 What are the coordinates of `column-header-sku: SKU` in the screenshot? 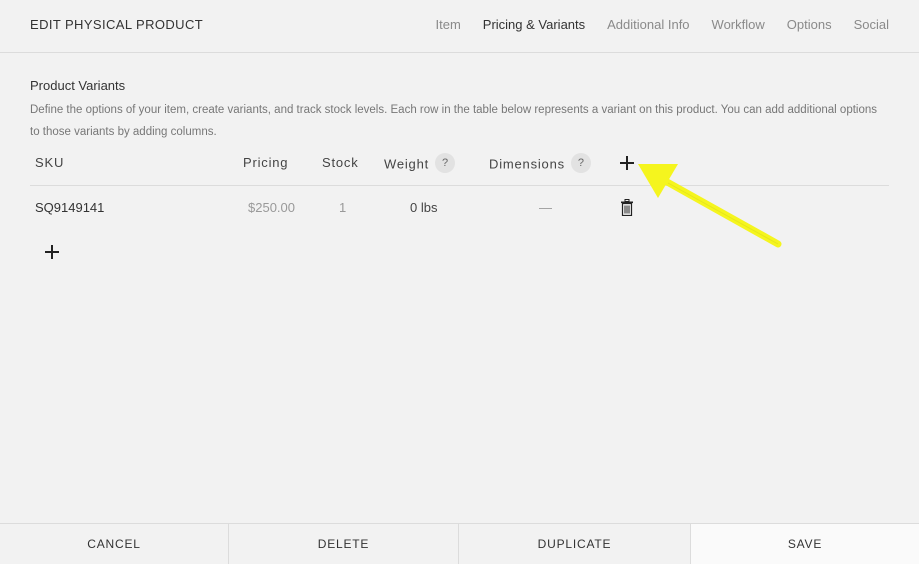 It's located at (50, 162).